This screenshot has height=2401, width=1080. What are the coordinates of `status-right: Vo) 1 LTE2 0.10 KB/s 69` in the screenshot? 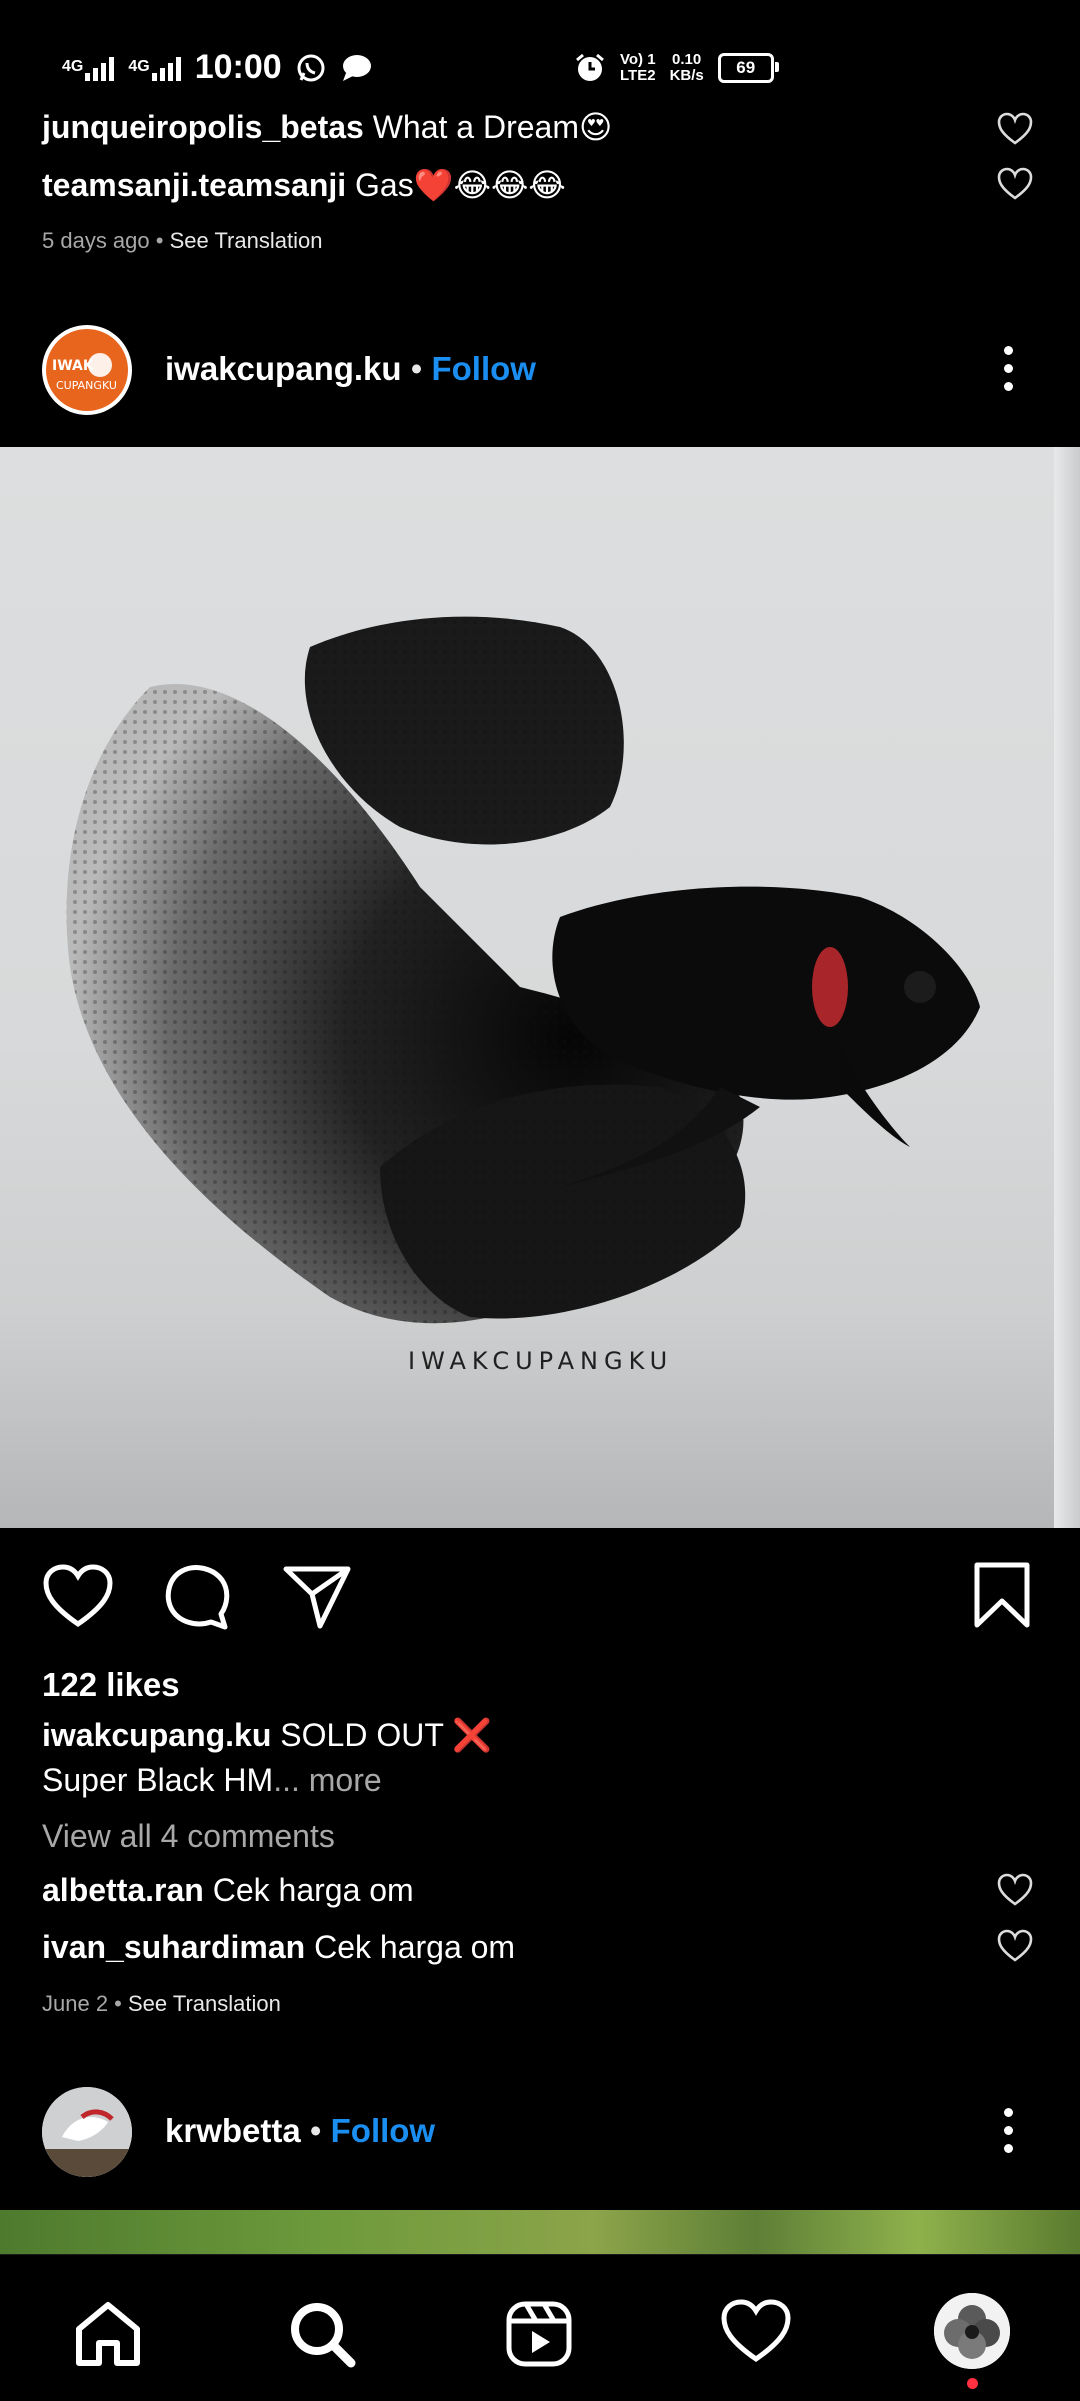 It's located at (676, 68).